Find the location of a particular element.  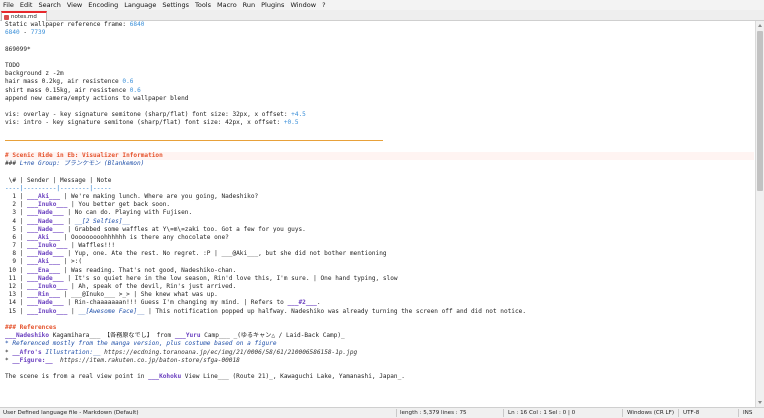

editor-line: 9 | ___Aki___ | >:( is located at coordinates (379, 262).